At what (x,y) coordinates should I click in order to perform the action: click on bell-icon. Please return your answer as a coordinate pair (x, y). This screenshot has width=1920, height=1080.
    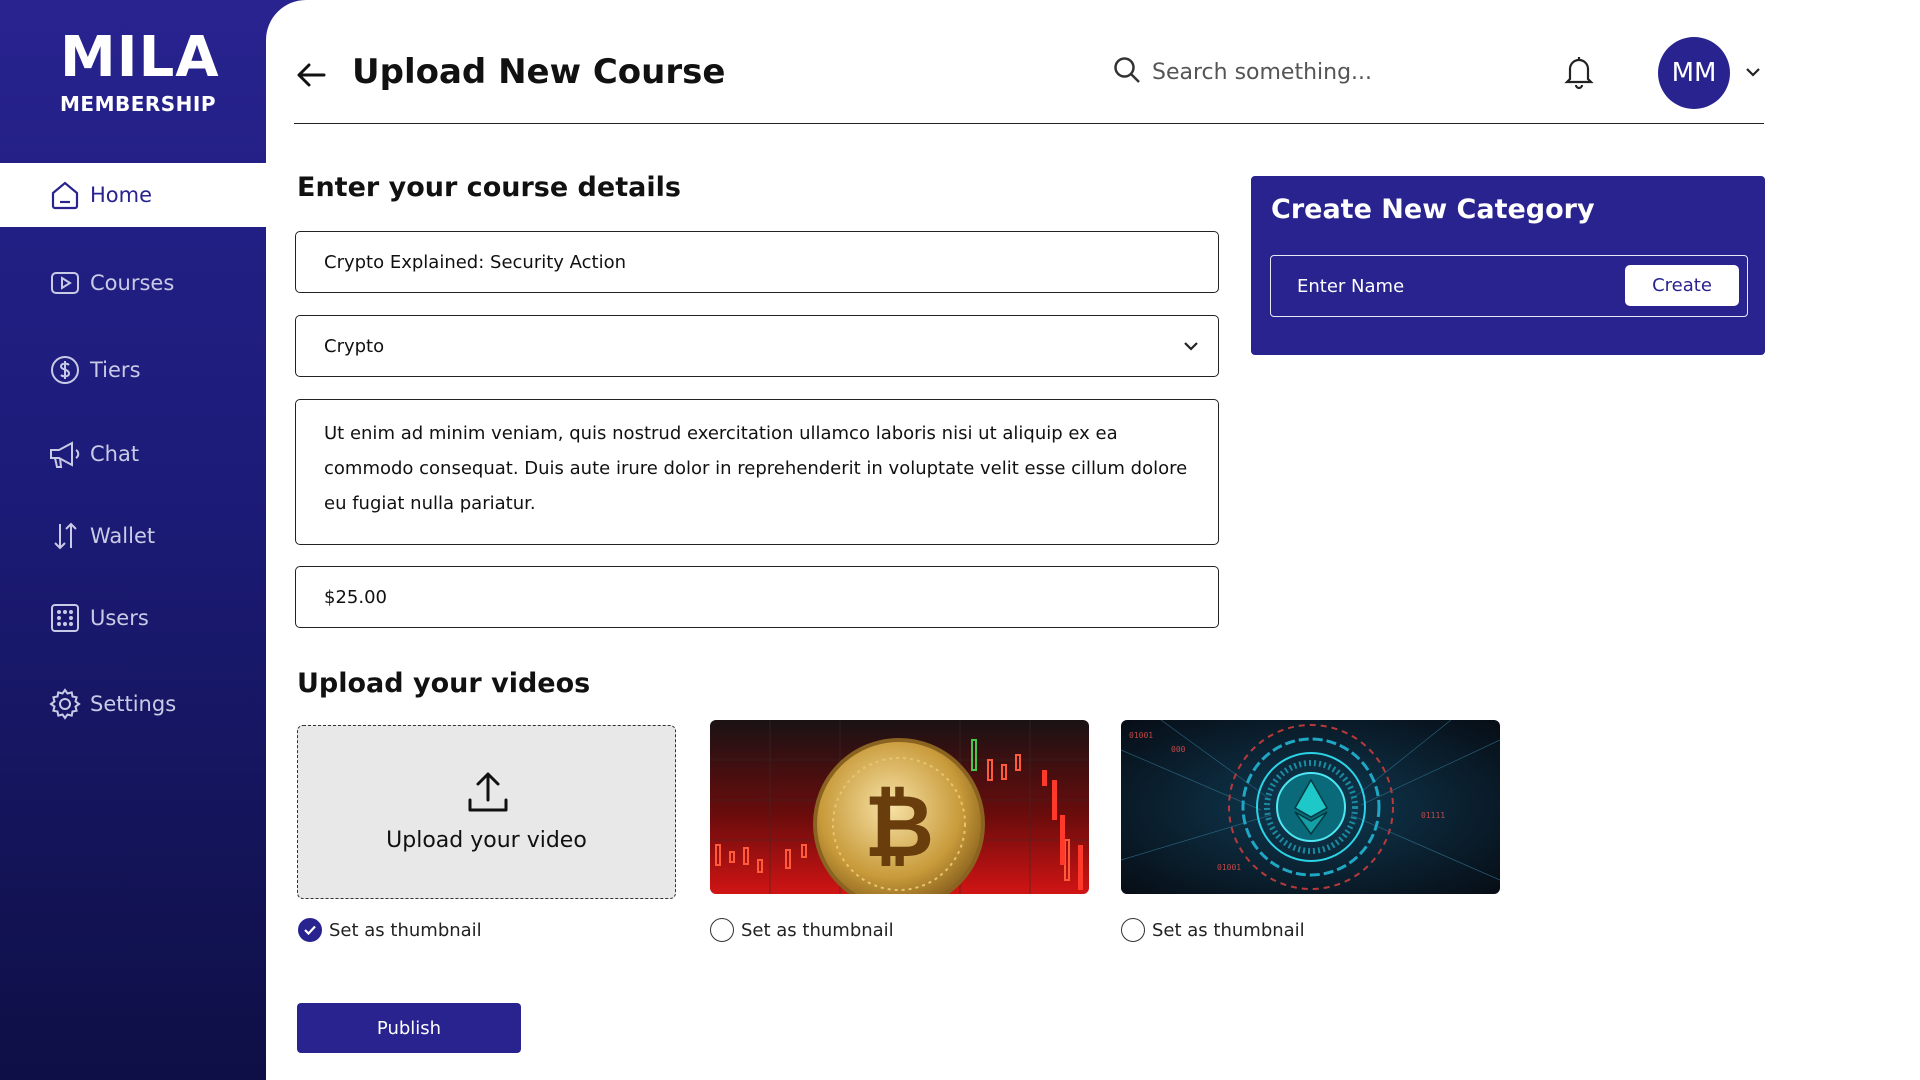
    Looking at the image, I should click on (1579, 72).